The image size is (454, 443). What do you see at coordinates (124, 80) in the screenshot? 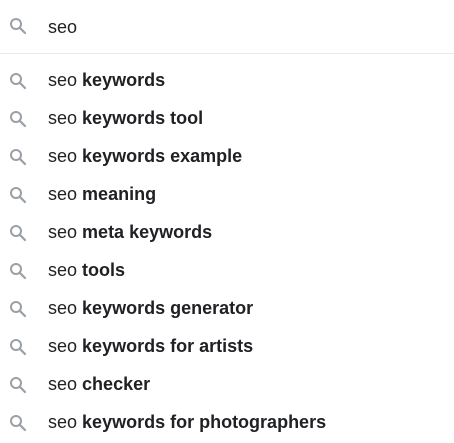
I see `suggestion-completion: keywords` at bounding box center [124, 80].